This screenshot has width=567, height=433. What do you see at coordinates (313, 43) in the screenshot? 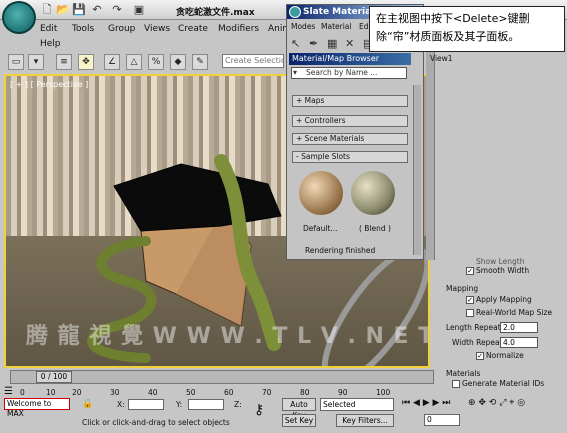
I see `eyedropper-icon: ✒` at bounding box center [313, 43].